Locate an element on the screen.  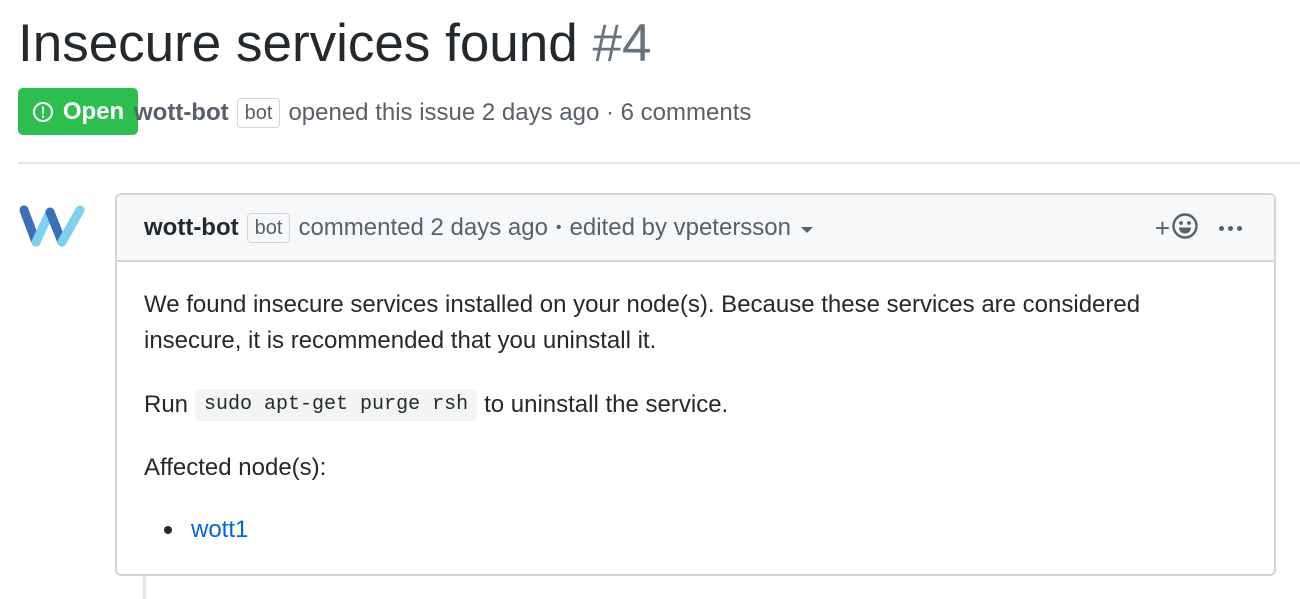
affected-nodes-label: Affected node(s): is located at coordinates (235, 467).